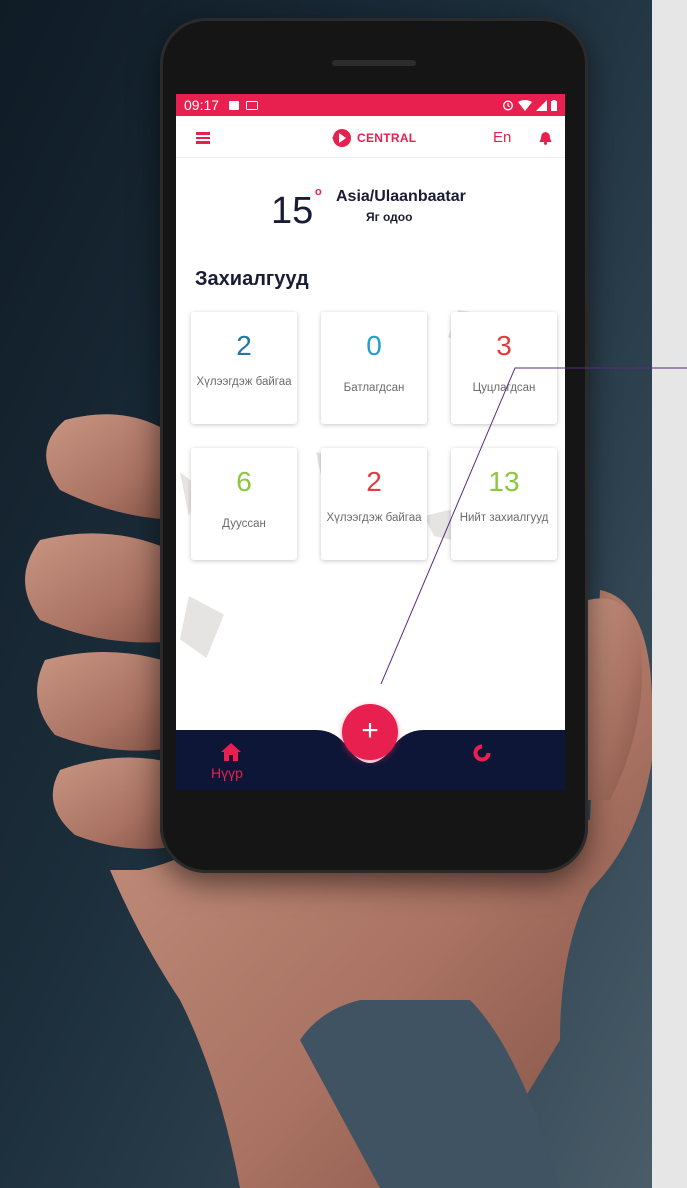  Describe the element at coordinates (252, 279) in the screenshot. I see `orders-title: Захиалгууд` at that location.